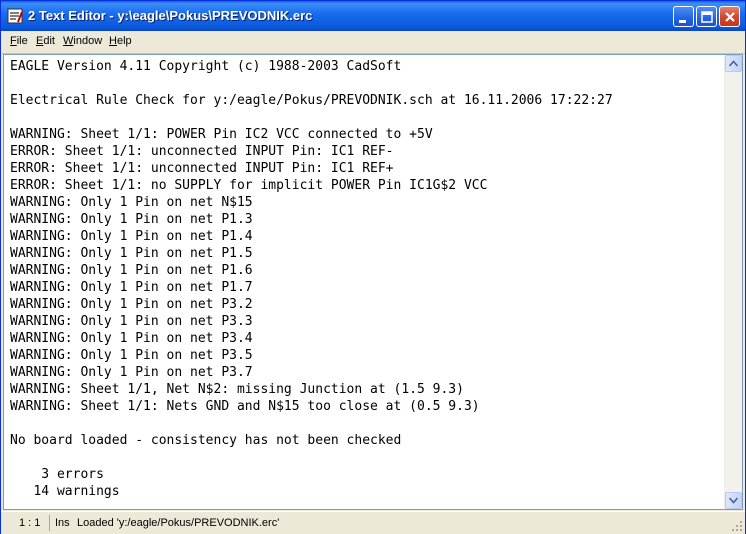 The width and height of the screenshot is (746, 534). What do you see at coordinates (49, 41) in the screenshot?
I see `menu-edit-label: dit` at bounding box center [49, 41].